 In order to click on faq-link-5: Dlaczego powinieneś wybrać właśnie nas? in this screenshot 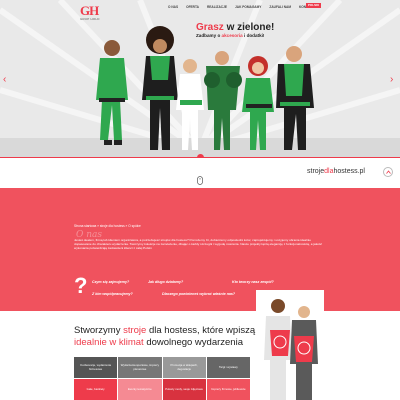, I will do `click(198, 294)`.